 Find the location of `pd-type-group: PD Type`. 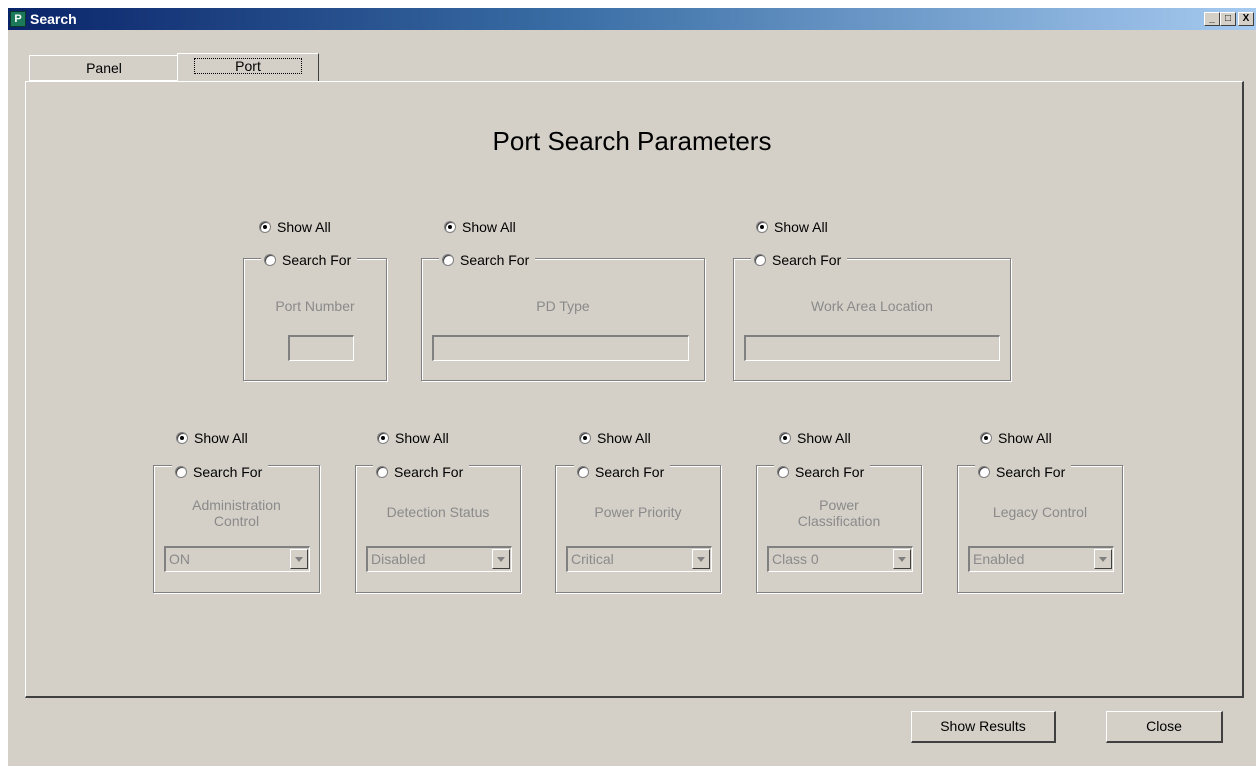

pd-type-group: PD Type is located at coordinates (563, 319).